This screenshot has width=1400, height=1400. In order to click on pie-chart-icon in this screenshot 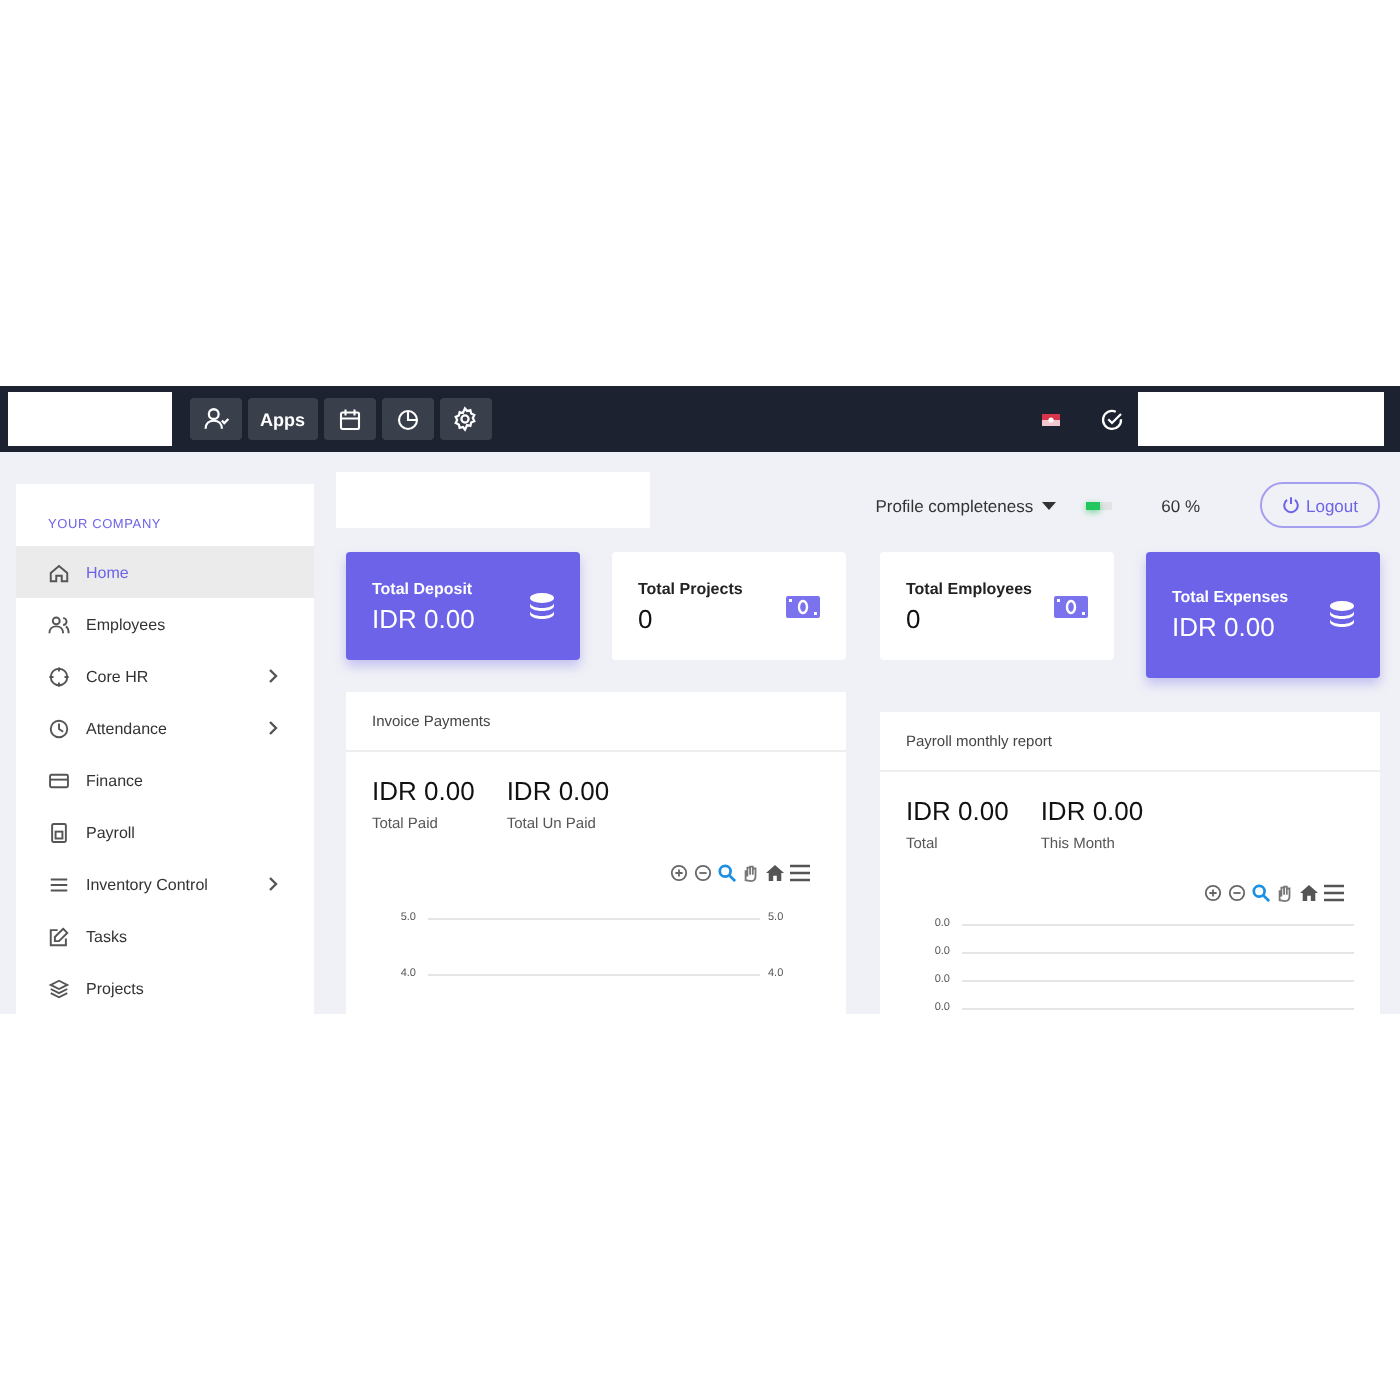, I will do `click(407, 419)`.